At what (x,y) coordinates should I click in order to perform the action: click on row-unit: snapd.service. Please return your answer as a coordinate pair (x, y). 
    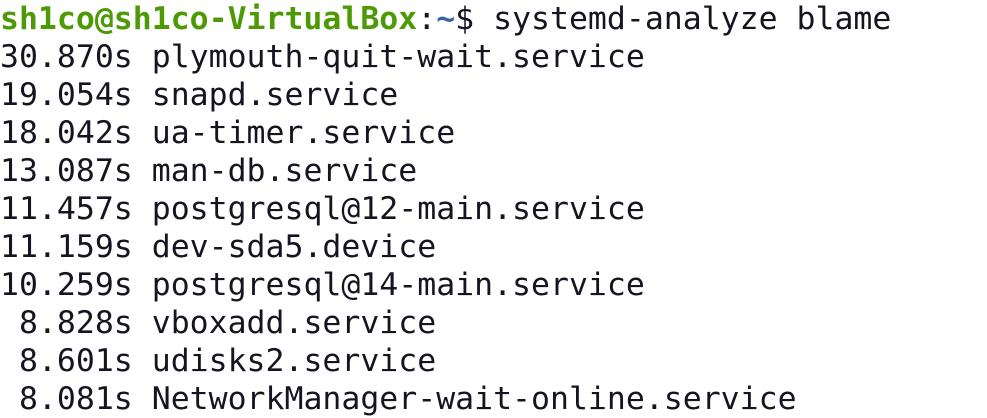
    Looking at the image, I should click on (275, 95).